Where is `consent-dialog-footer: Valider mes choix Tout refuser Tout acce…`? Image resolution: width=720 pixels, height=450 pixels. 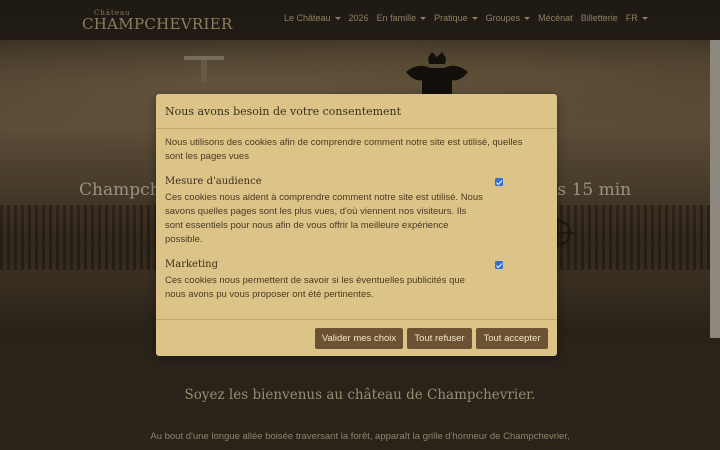 consent-dialog-footer: Valider mes choix Tout refuser Tout acce… is located at coordinates (356, 337).